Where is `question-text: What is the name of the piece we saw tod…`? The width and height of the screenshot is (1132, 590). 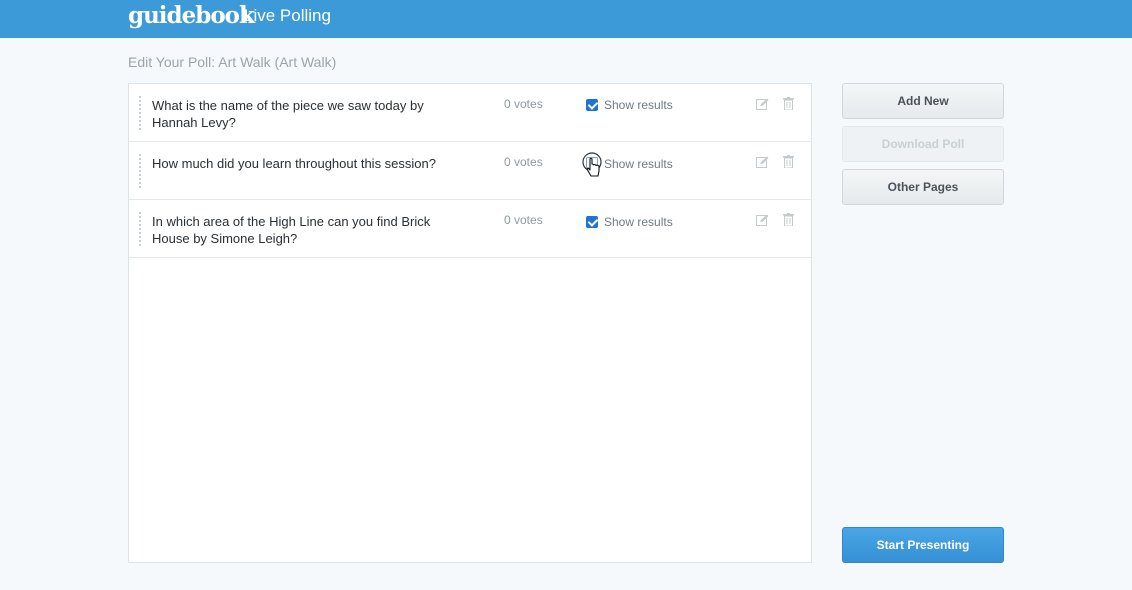 question-text: What is the name of the piece we saw tod… is located at coordinates (288, 114).